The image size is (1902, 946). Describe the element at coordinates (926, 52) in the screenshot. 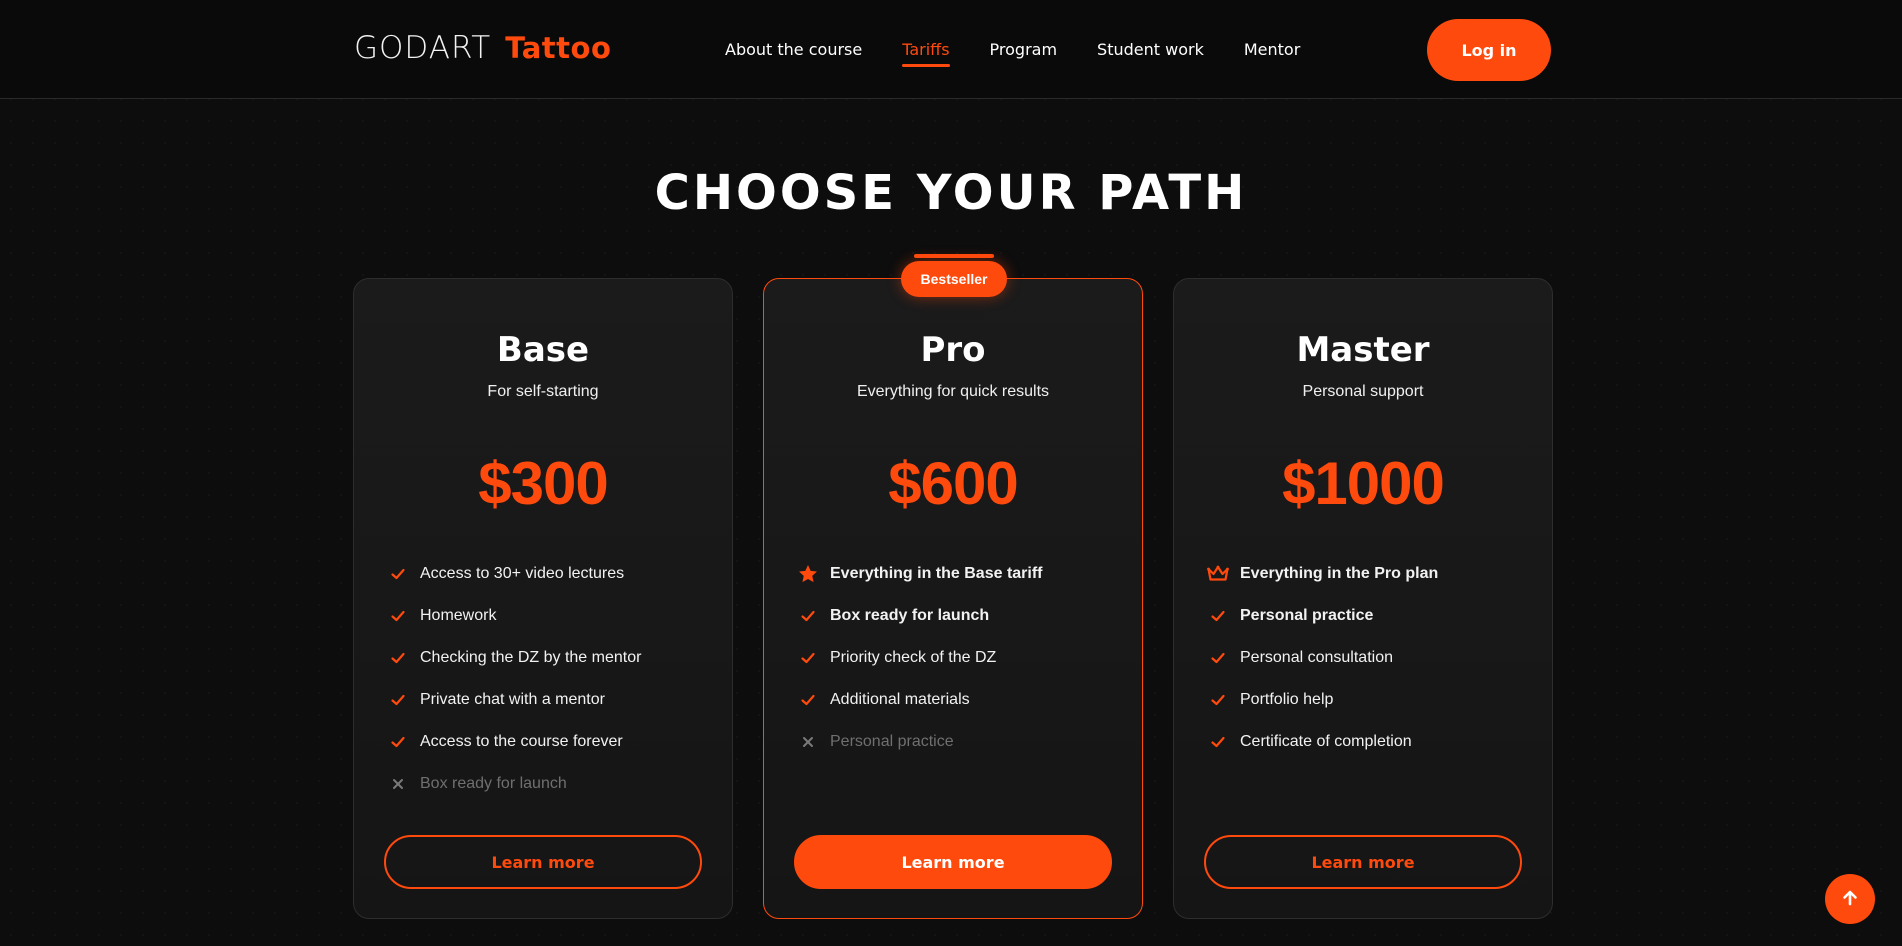

I see `nav-tariffs: Tariffs` at that location.